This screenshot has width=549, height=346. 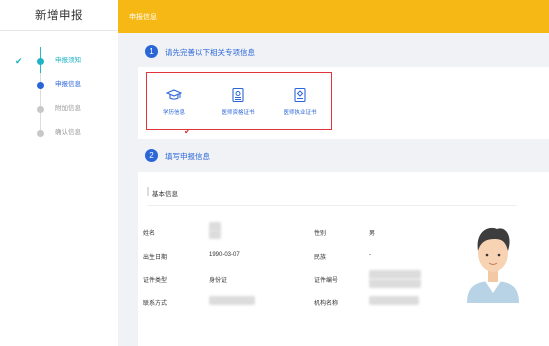 What do you see at coordinates (320, 234) in the screenshot?
I see `gender-label: 性别` at bounding box center [320, 234].